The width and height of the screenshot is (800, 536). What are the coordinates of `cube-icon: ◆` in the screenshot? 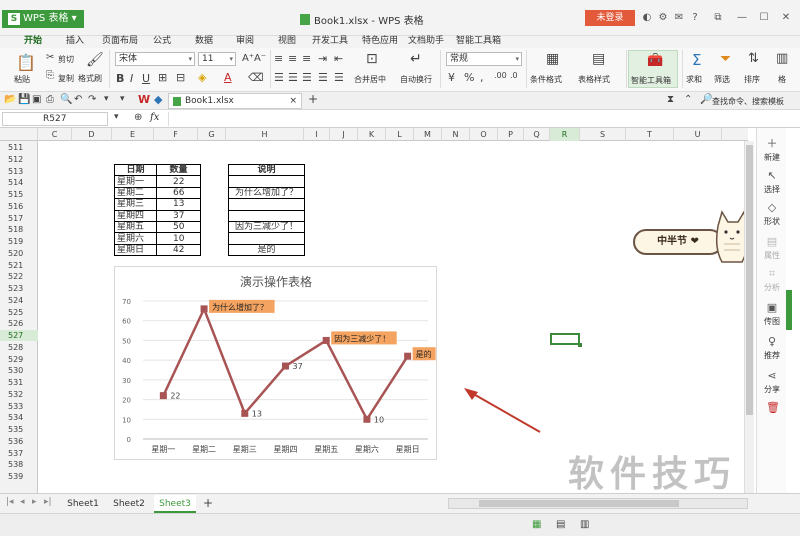 It's located at (158, 99).